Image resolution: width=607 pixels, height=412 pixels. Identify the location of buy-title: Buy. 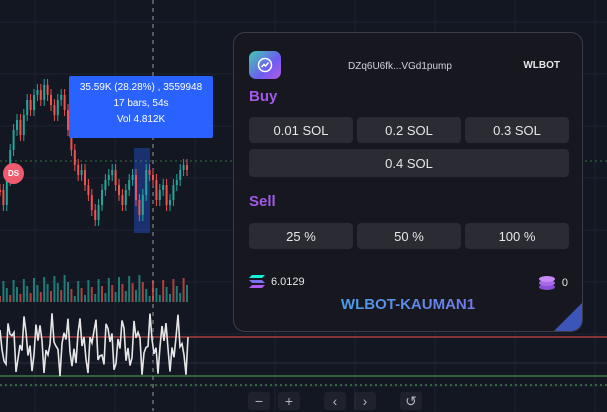
(263, 96).